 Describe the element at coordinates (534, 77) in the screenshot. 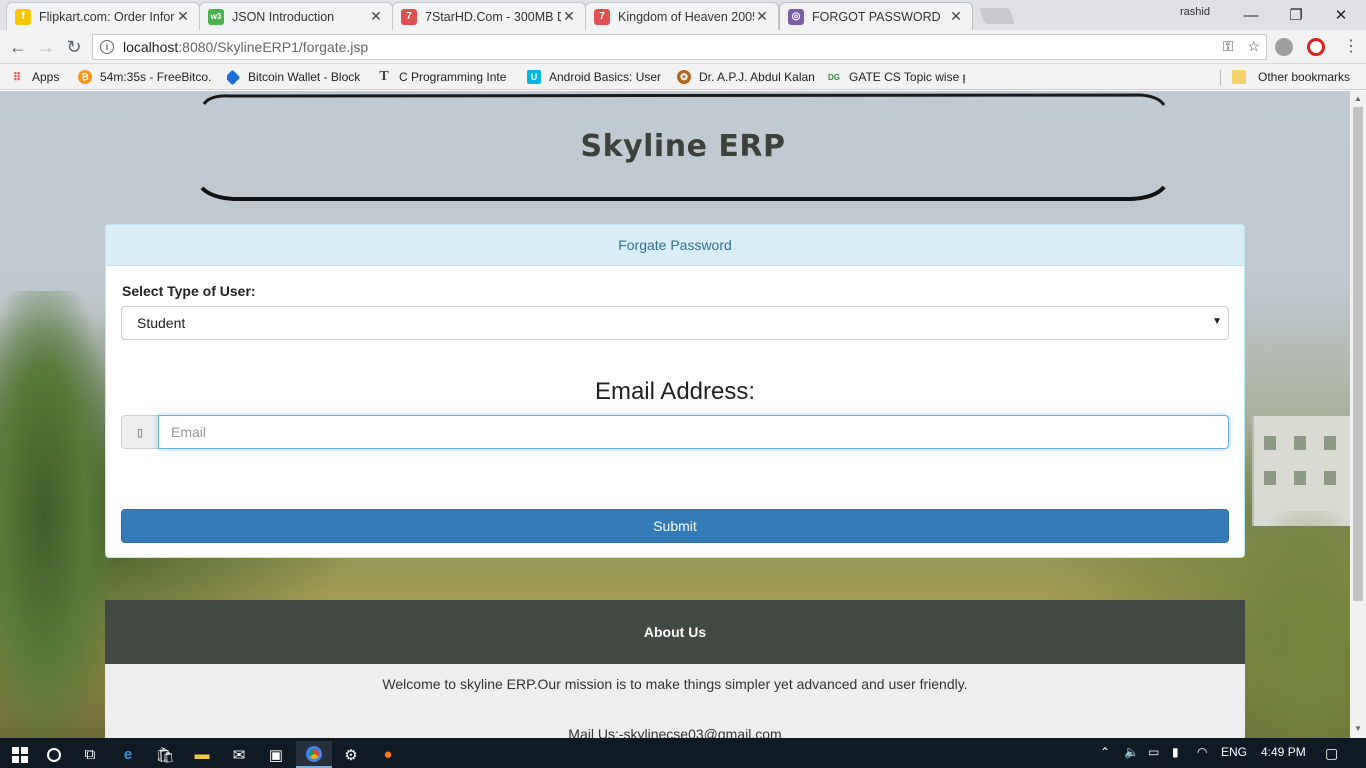

I see `udacity-icon: U` at that location.